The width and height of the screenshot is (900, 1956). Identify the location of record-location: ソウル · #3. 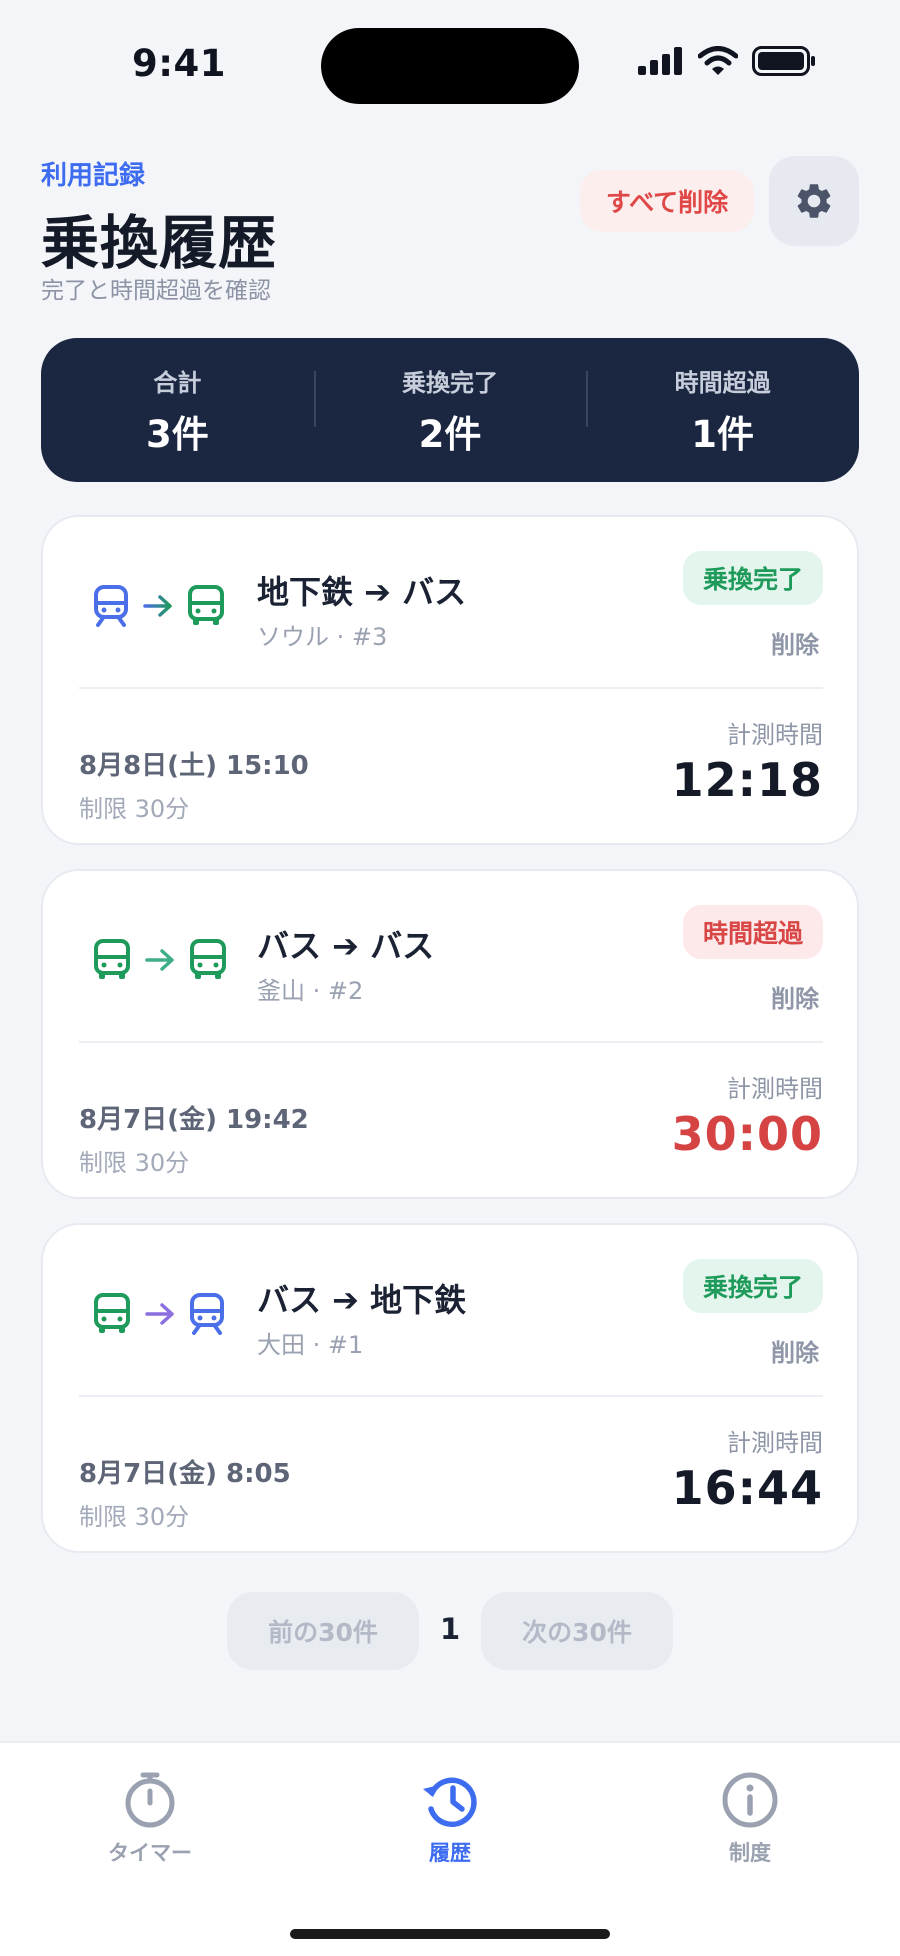
(322, 637).